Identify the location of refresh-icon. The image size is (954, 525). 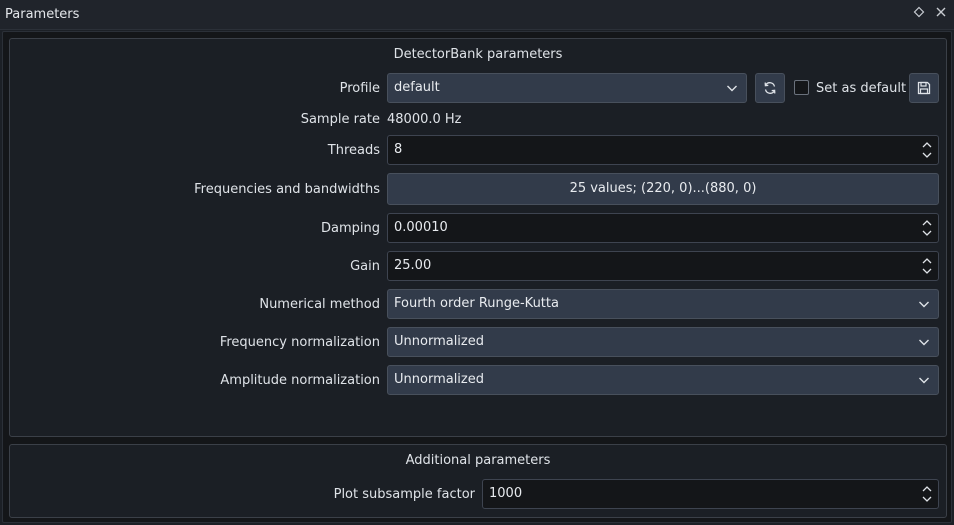
(770, 88).